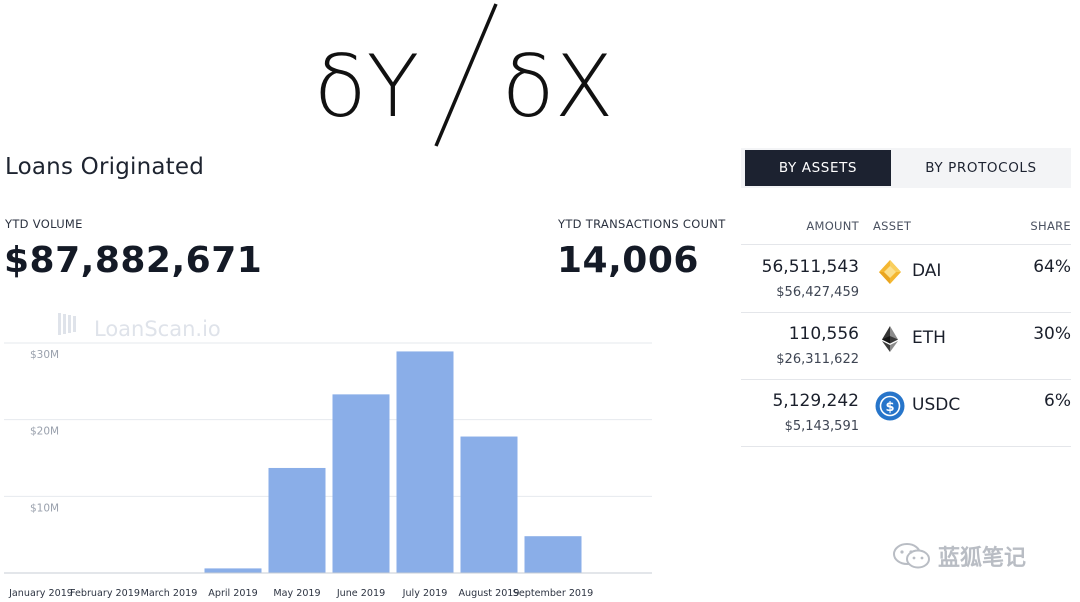 Image resolution: width=1080 pixels, height=602 pixels. What do you see at coordinates (105, 167) in the screenshot?
I see `section-title: Loans Originated` at bounding box center [105, 167].